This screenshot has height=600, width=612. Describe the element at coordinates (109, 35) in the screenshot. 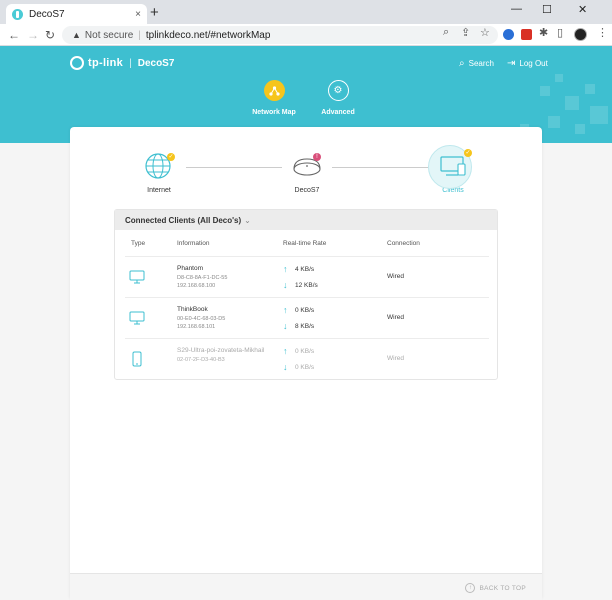

I see `security-label: Not secure` at that location.